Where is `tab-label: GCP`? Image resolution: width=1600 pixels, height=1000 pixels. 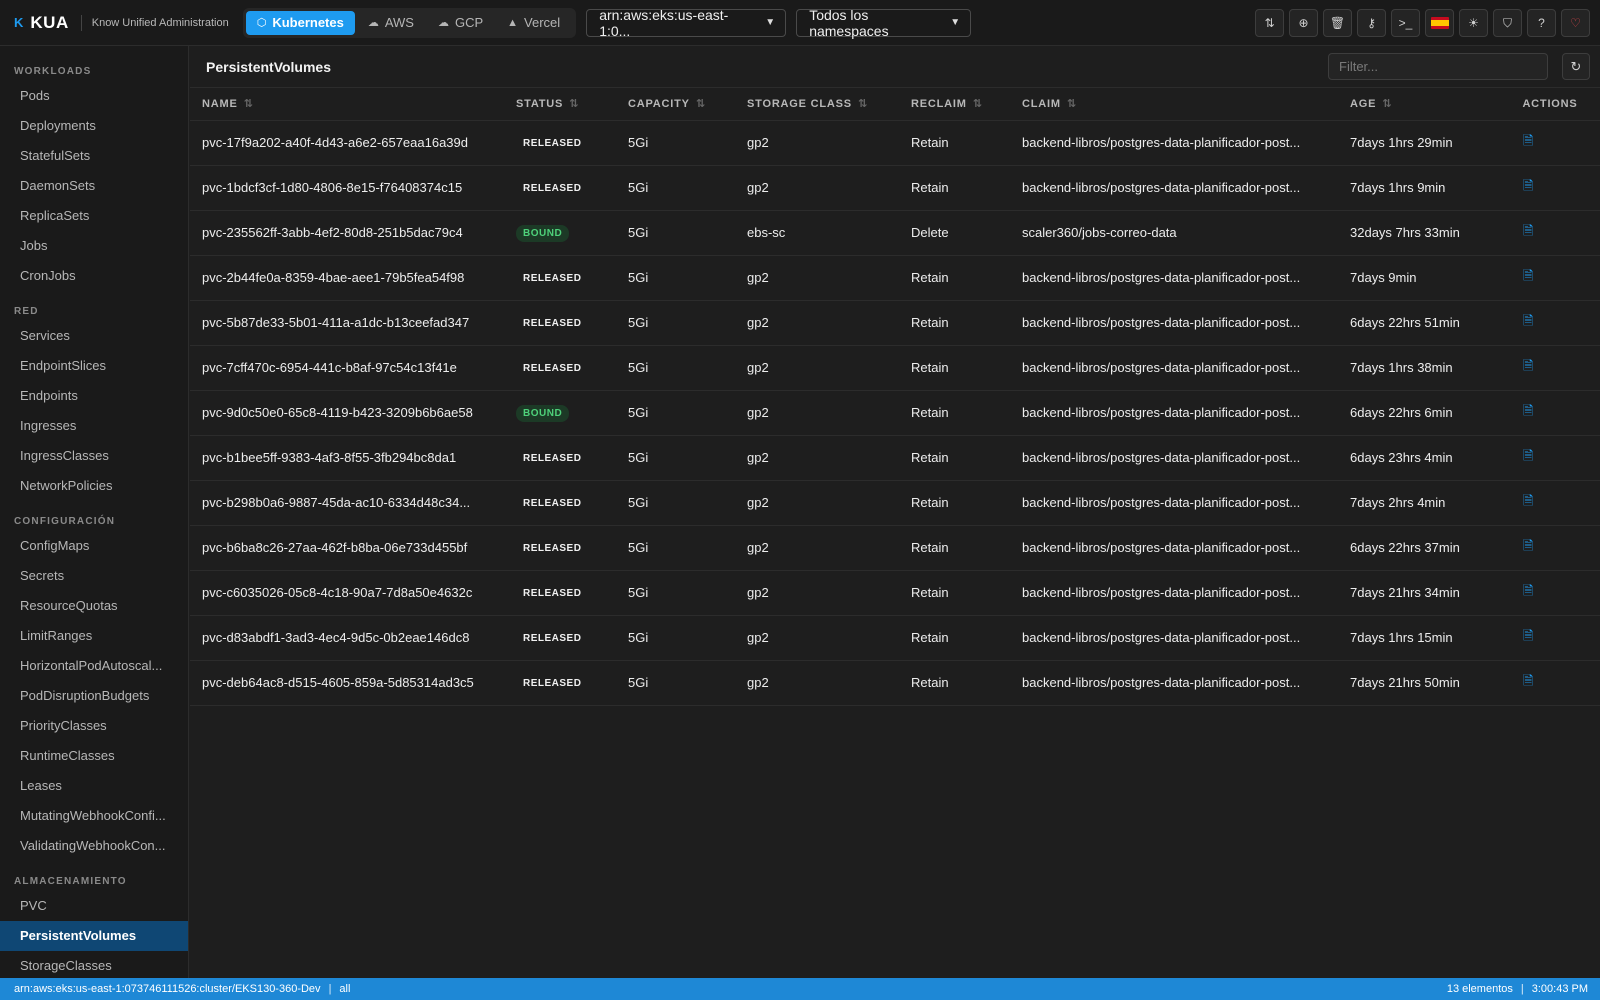 tab-label: GCP is located at coordinates (469, 22).